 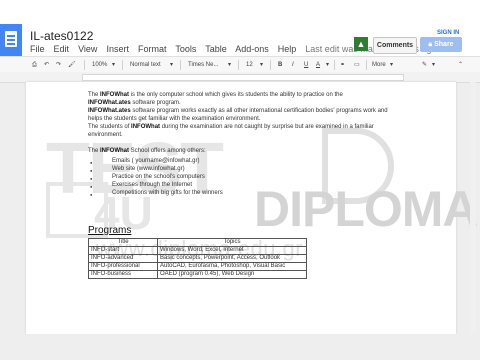 I want to click on font-size-select: 12, so click(x=249, y=65).